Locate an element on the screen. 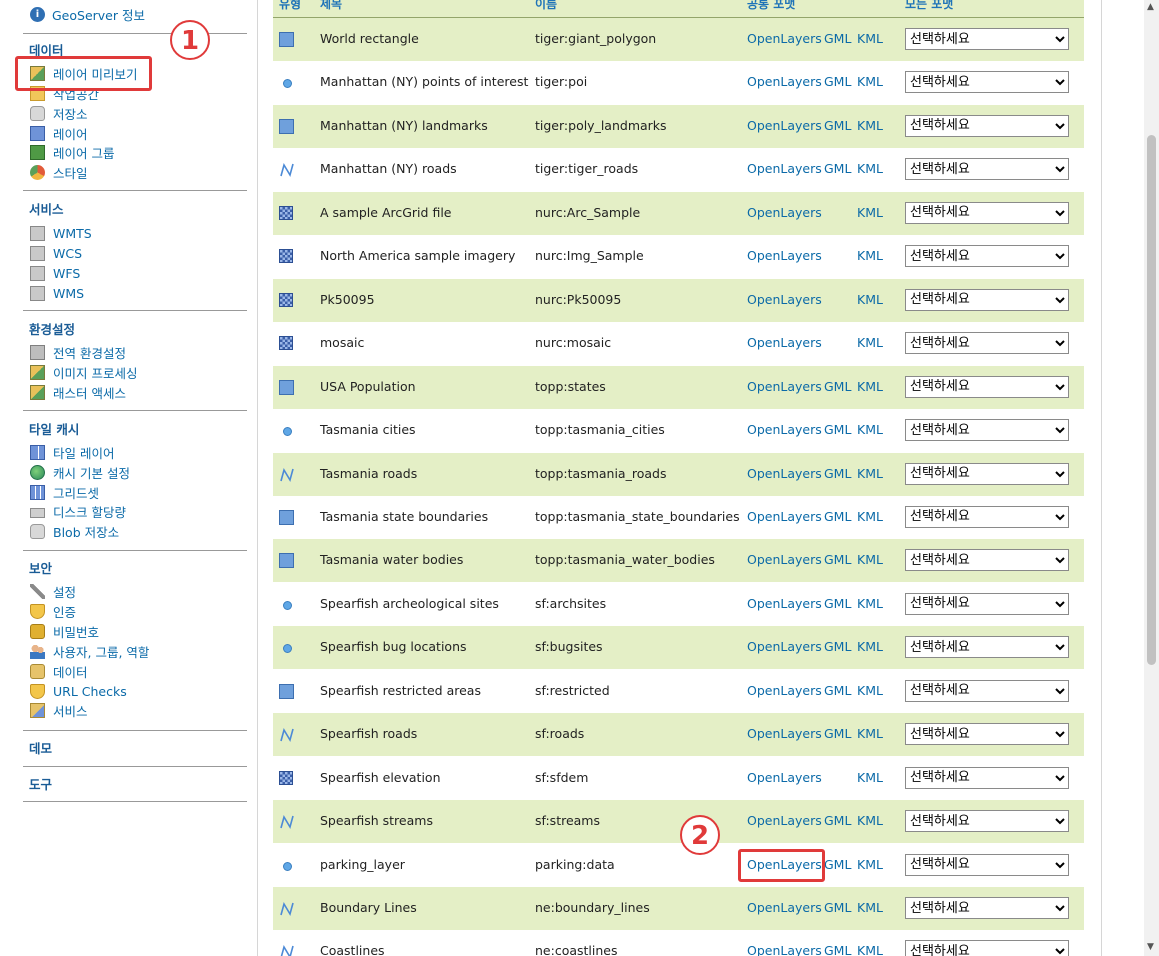 The width and height of the screenshot is (1159, 956). sidebar-item-service-security: 서비스 is located at coordinates (59, 710).